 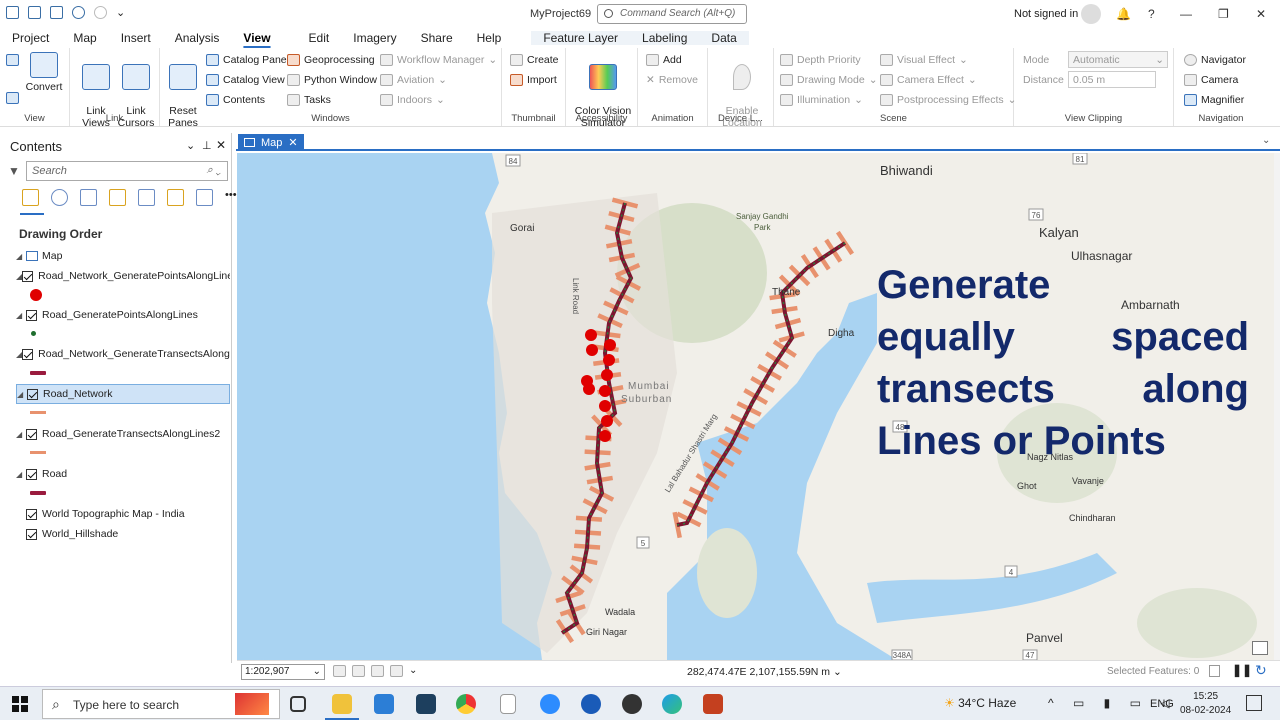 What do you see at coordinates (20, 704) in the screenshot?
I see `windows-start-icon` at bounding box center [20, 704].